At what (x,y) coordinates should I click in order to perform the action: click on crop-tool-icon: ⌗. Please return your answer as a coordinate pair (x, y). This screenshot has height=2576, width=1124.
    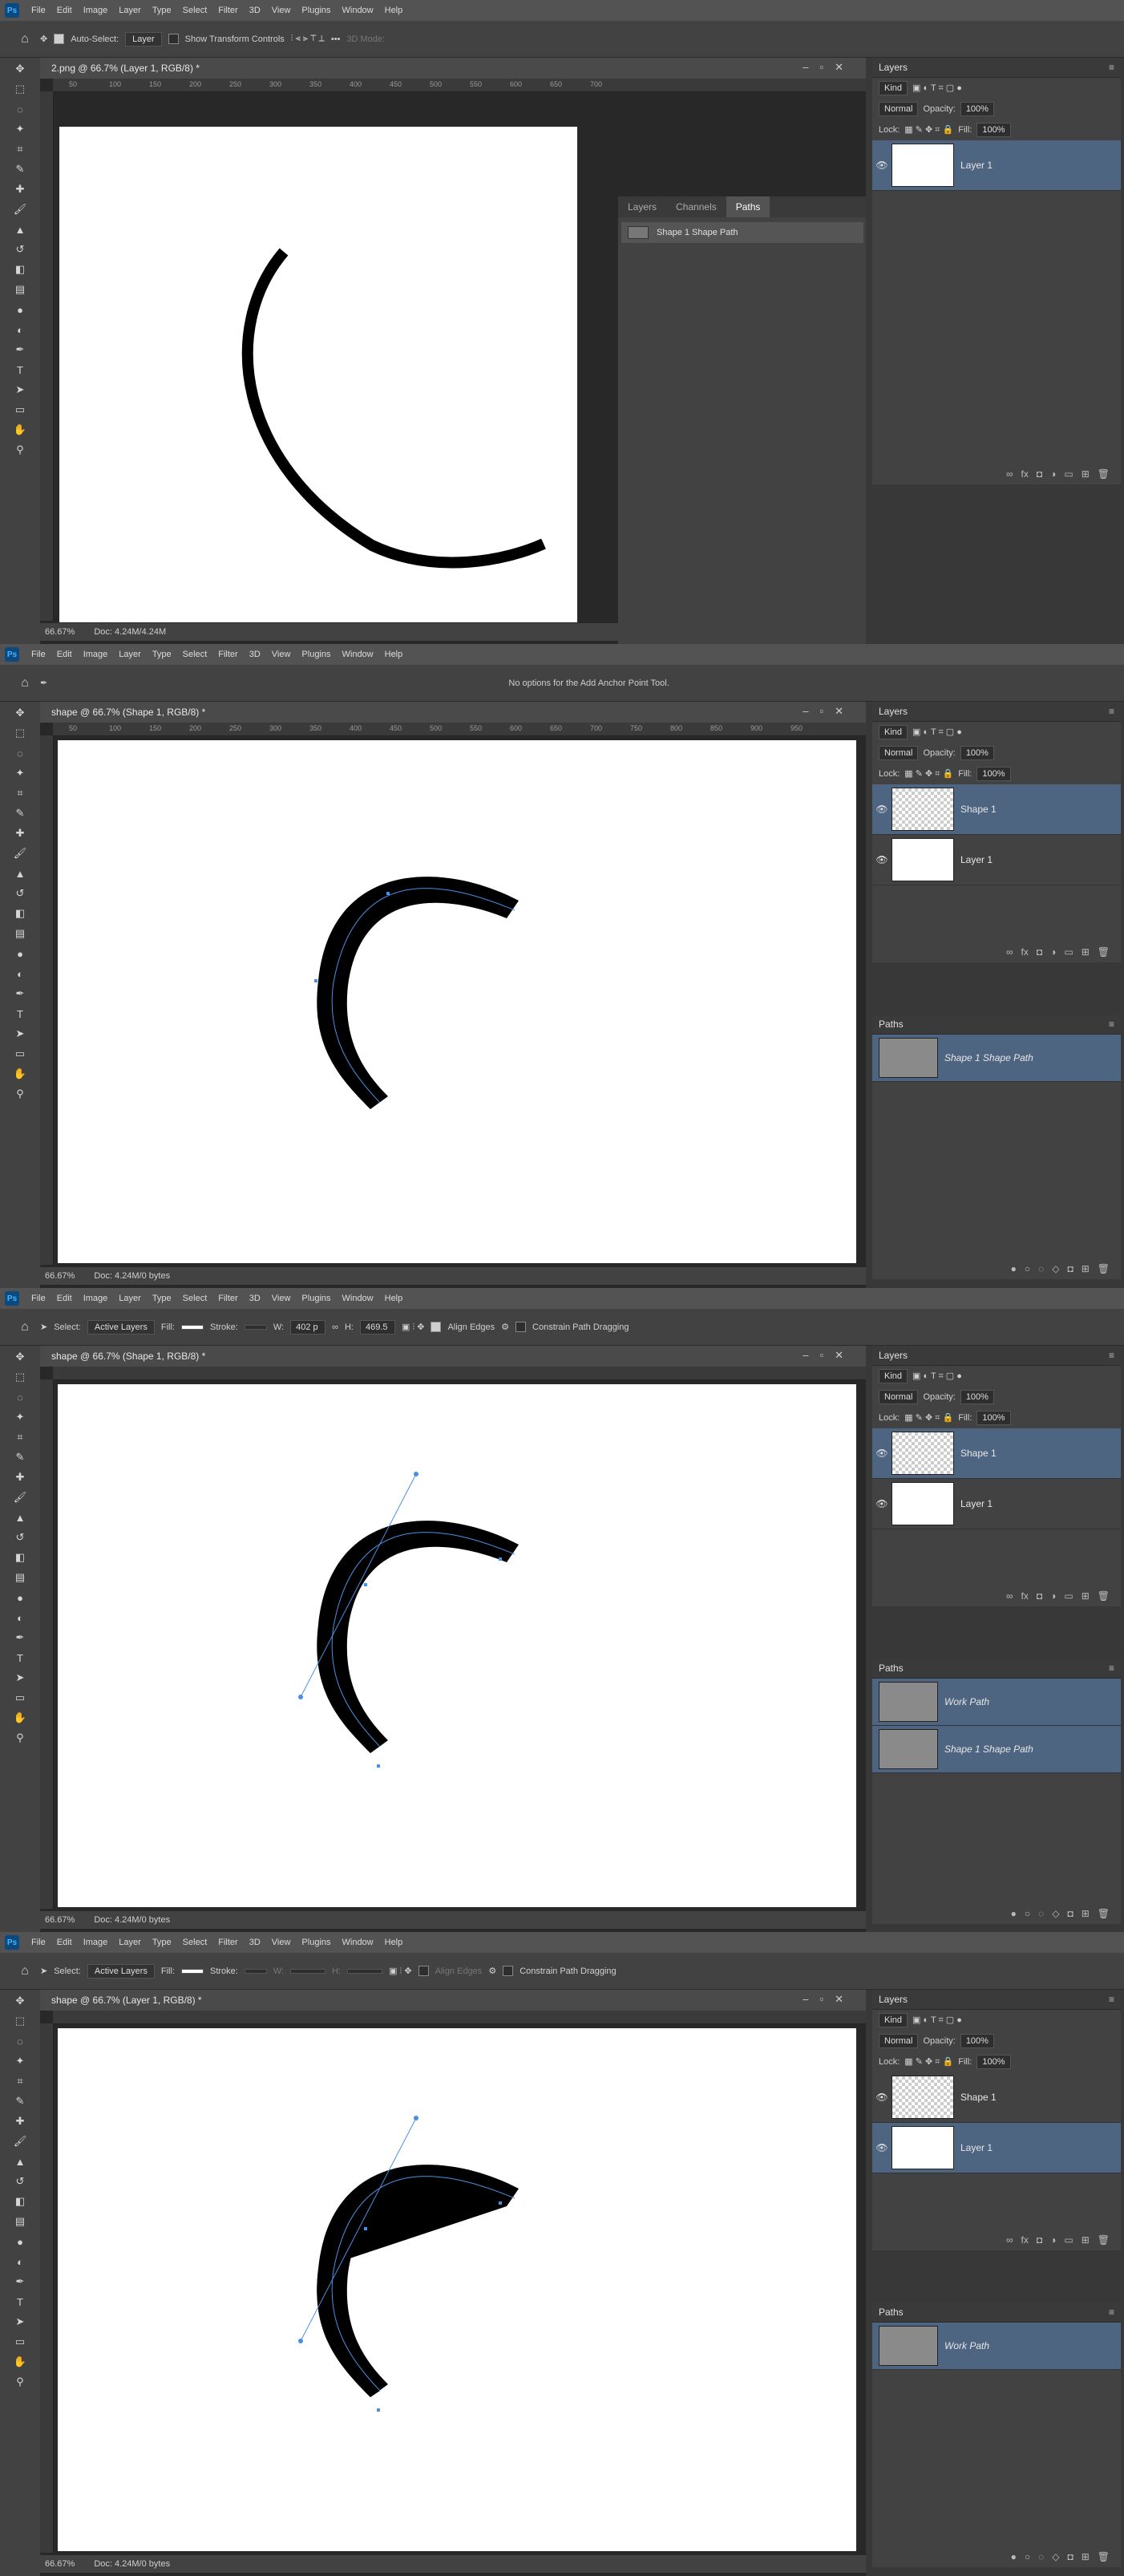
    Looking at the image, I should click on (20, 149).